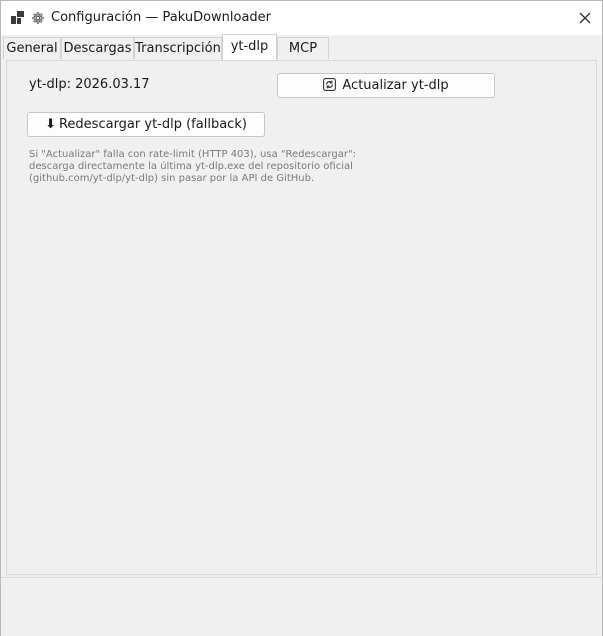  I want to click on tab-transcripcion: Transcripción, so click(178, 48).